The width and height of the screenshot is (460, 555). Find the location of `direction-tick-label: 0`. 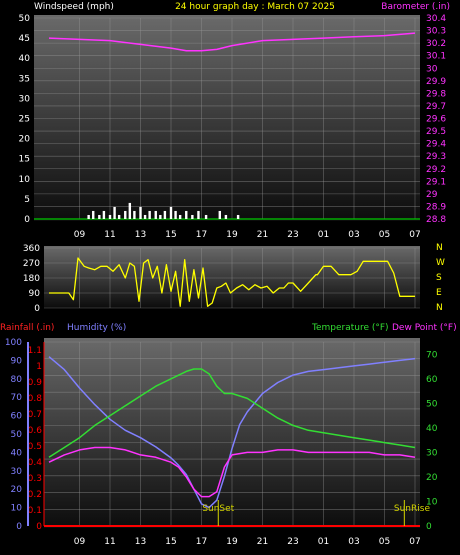

direction-tick-label: 0 is located at coordinates (37, 309).